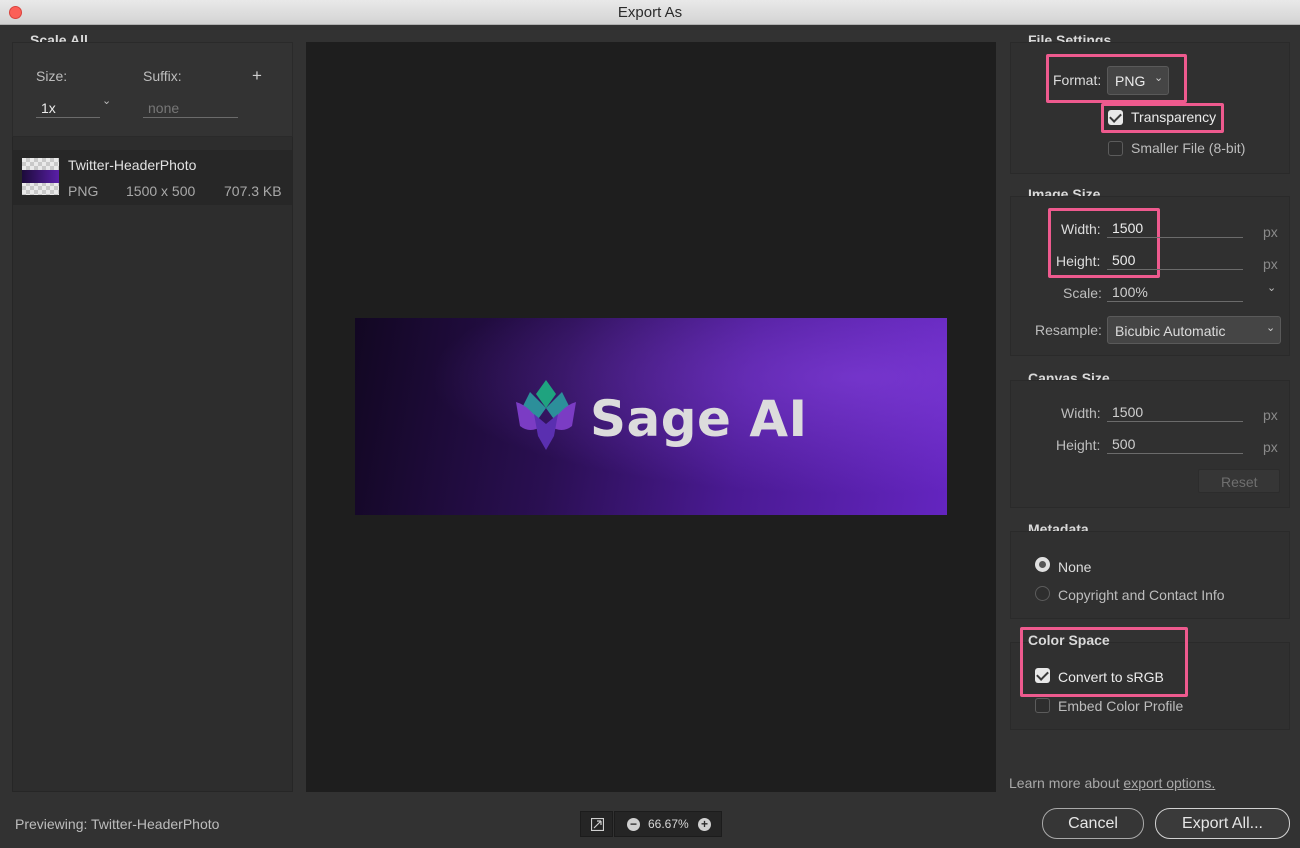  I want to click on fit-view-icon, so click(597, 824).